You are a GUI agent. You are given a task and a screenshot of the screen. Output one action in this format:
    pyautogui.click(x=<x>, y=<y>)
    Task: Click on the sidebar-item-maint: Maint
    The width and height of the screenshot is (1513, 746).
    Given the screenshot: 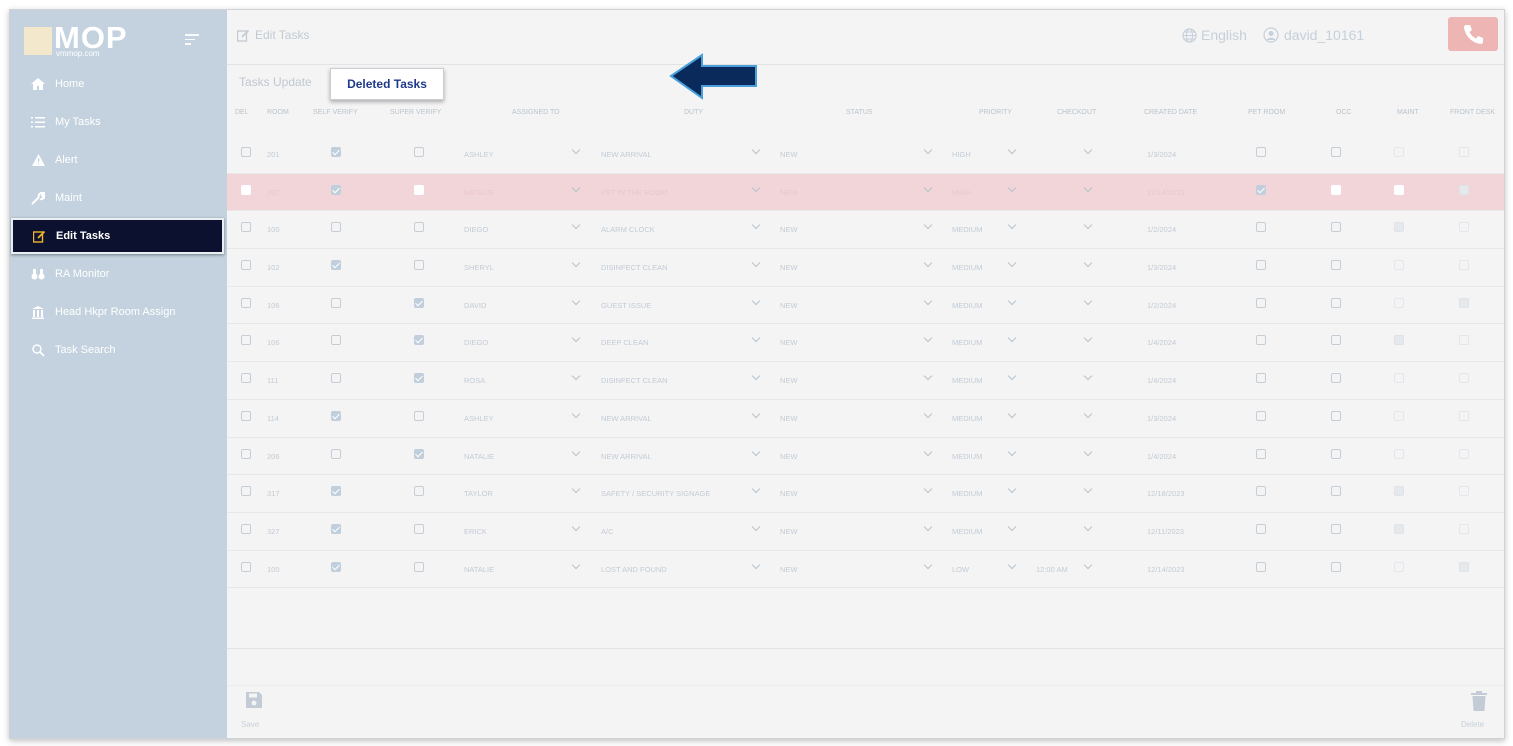 What is the action you would take?
    pyautogui.click(x=118, y=198)
    